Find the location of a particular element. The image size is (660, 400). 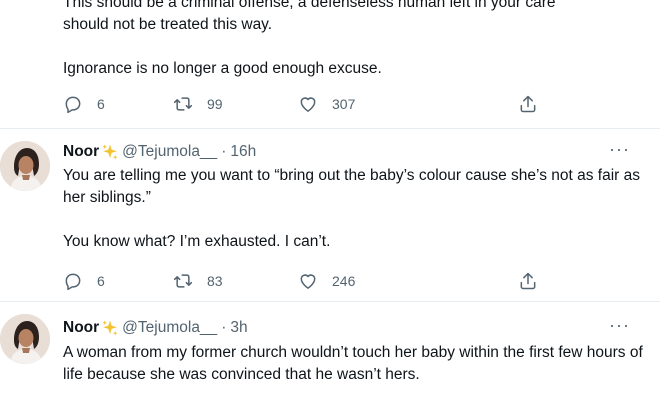

like-count: 246 is located at coordinates (344, 281).